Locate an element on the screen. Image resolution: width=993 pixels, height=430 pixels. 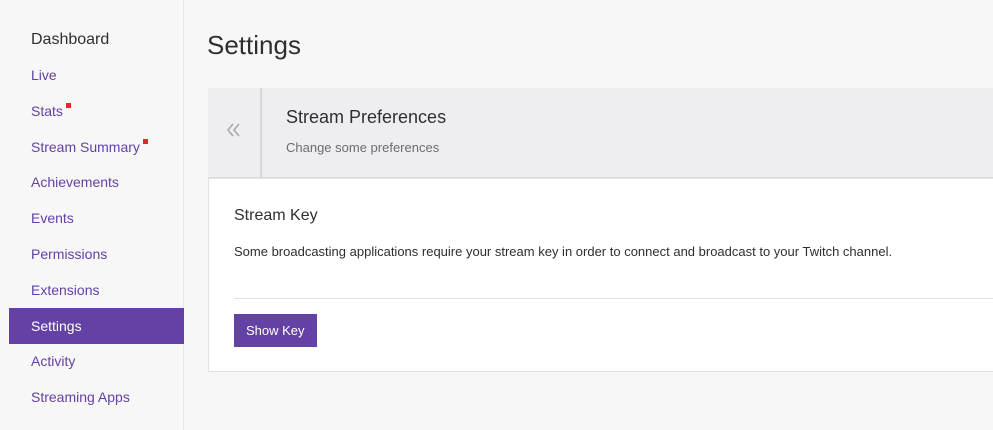
sidebar-item-activity: Activity is located at coordinates (96, 361).